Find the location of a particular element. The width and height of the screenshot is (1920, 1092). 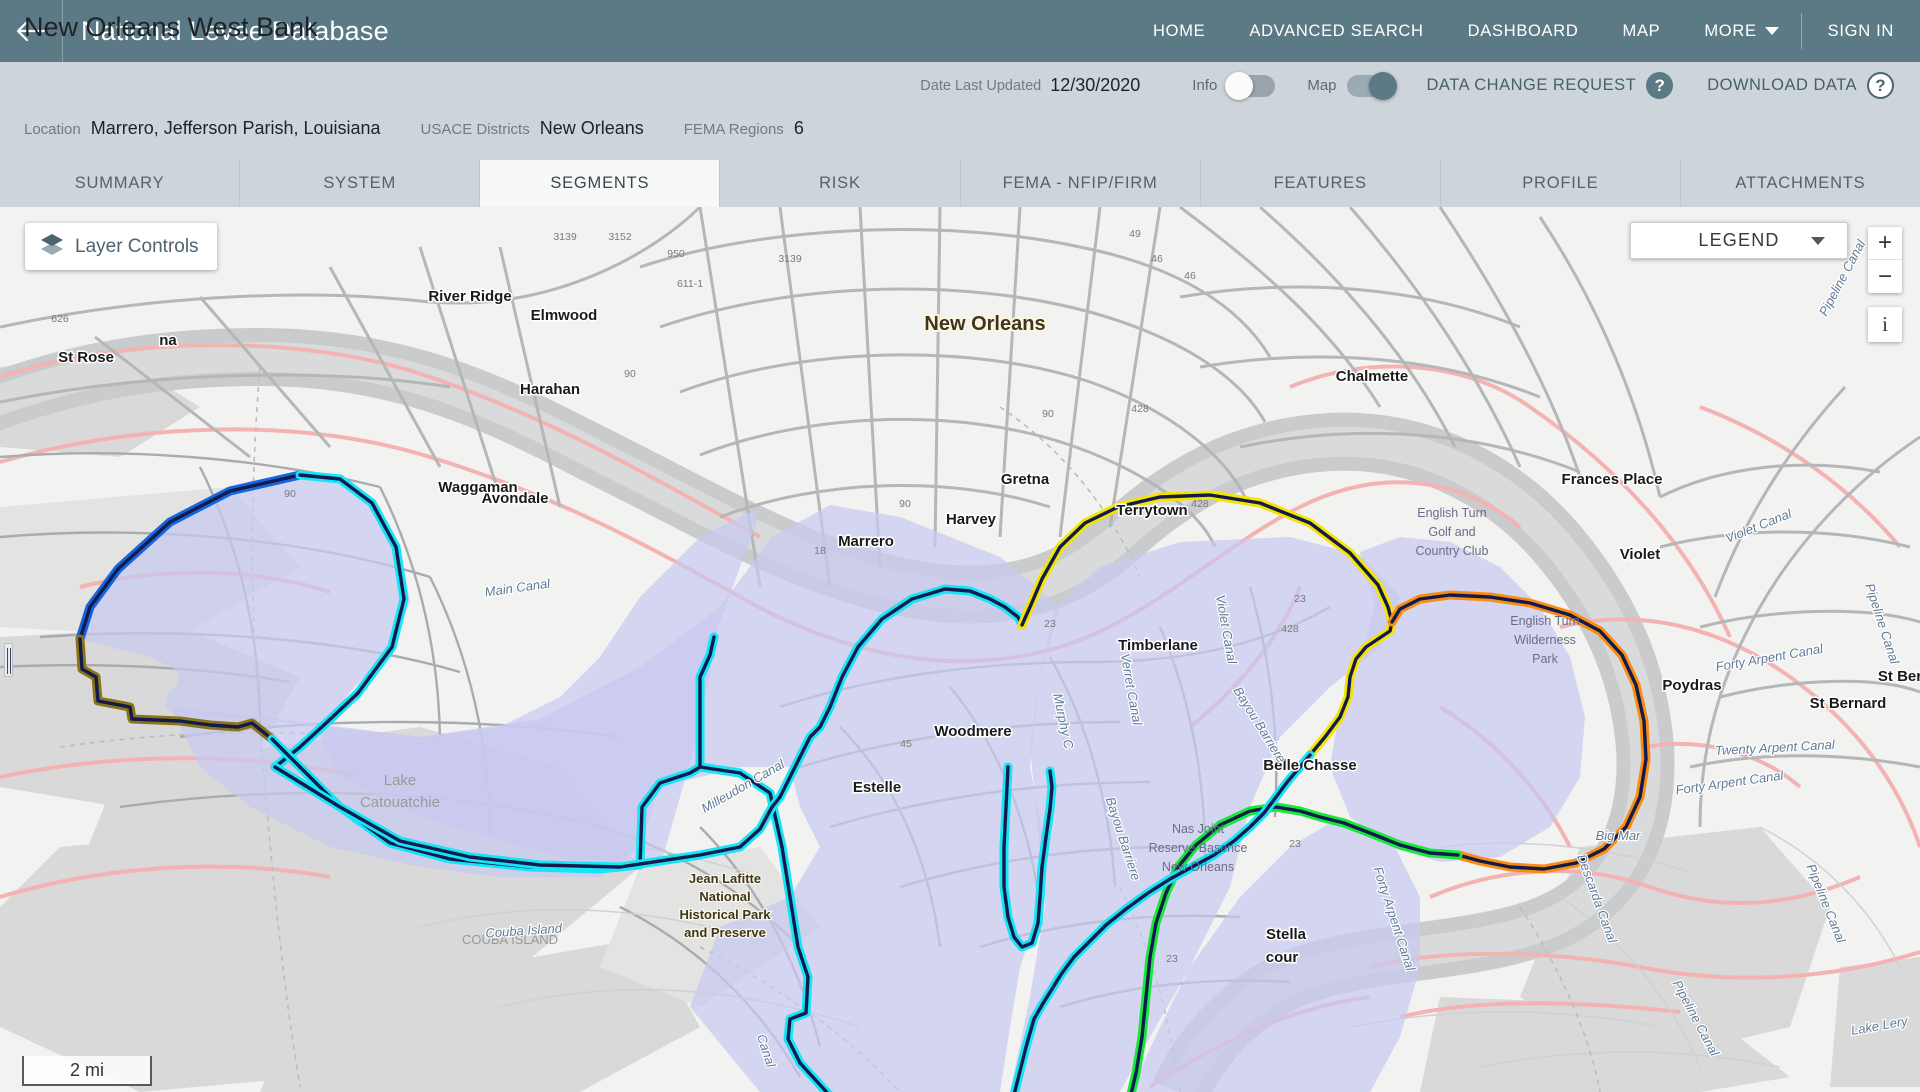

map-scalebar: 2 mi is located at coordinates (87, 1071).